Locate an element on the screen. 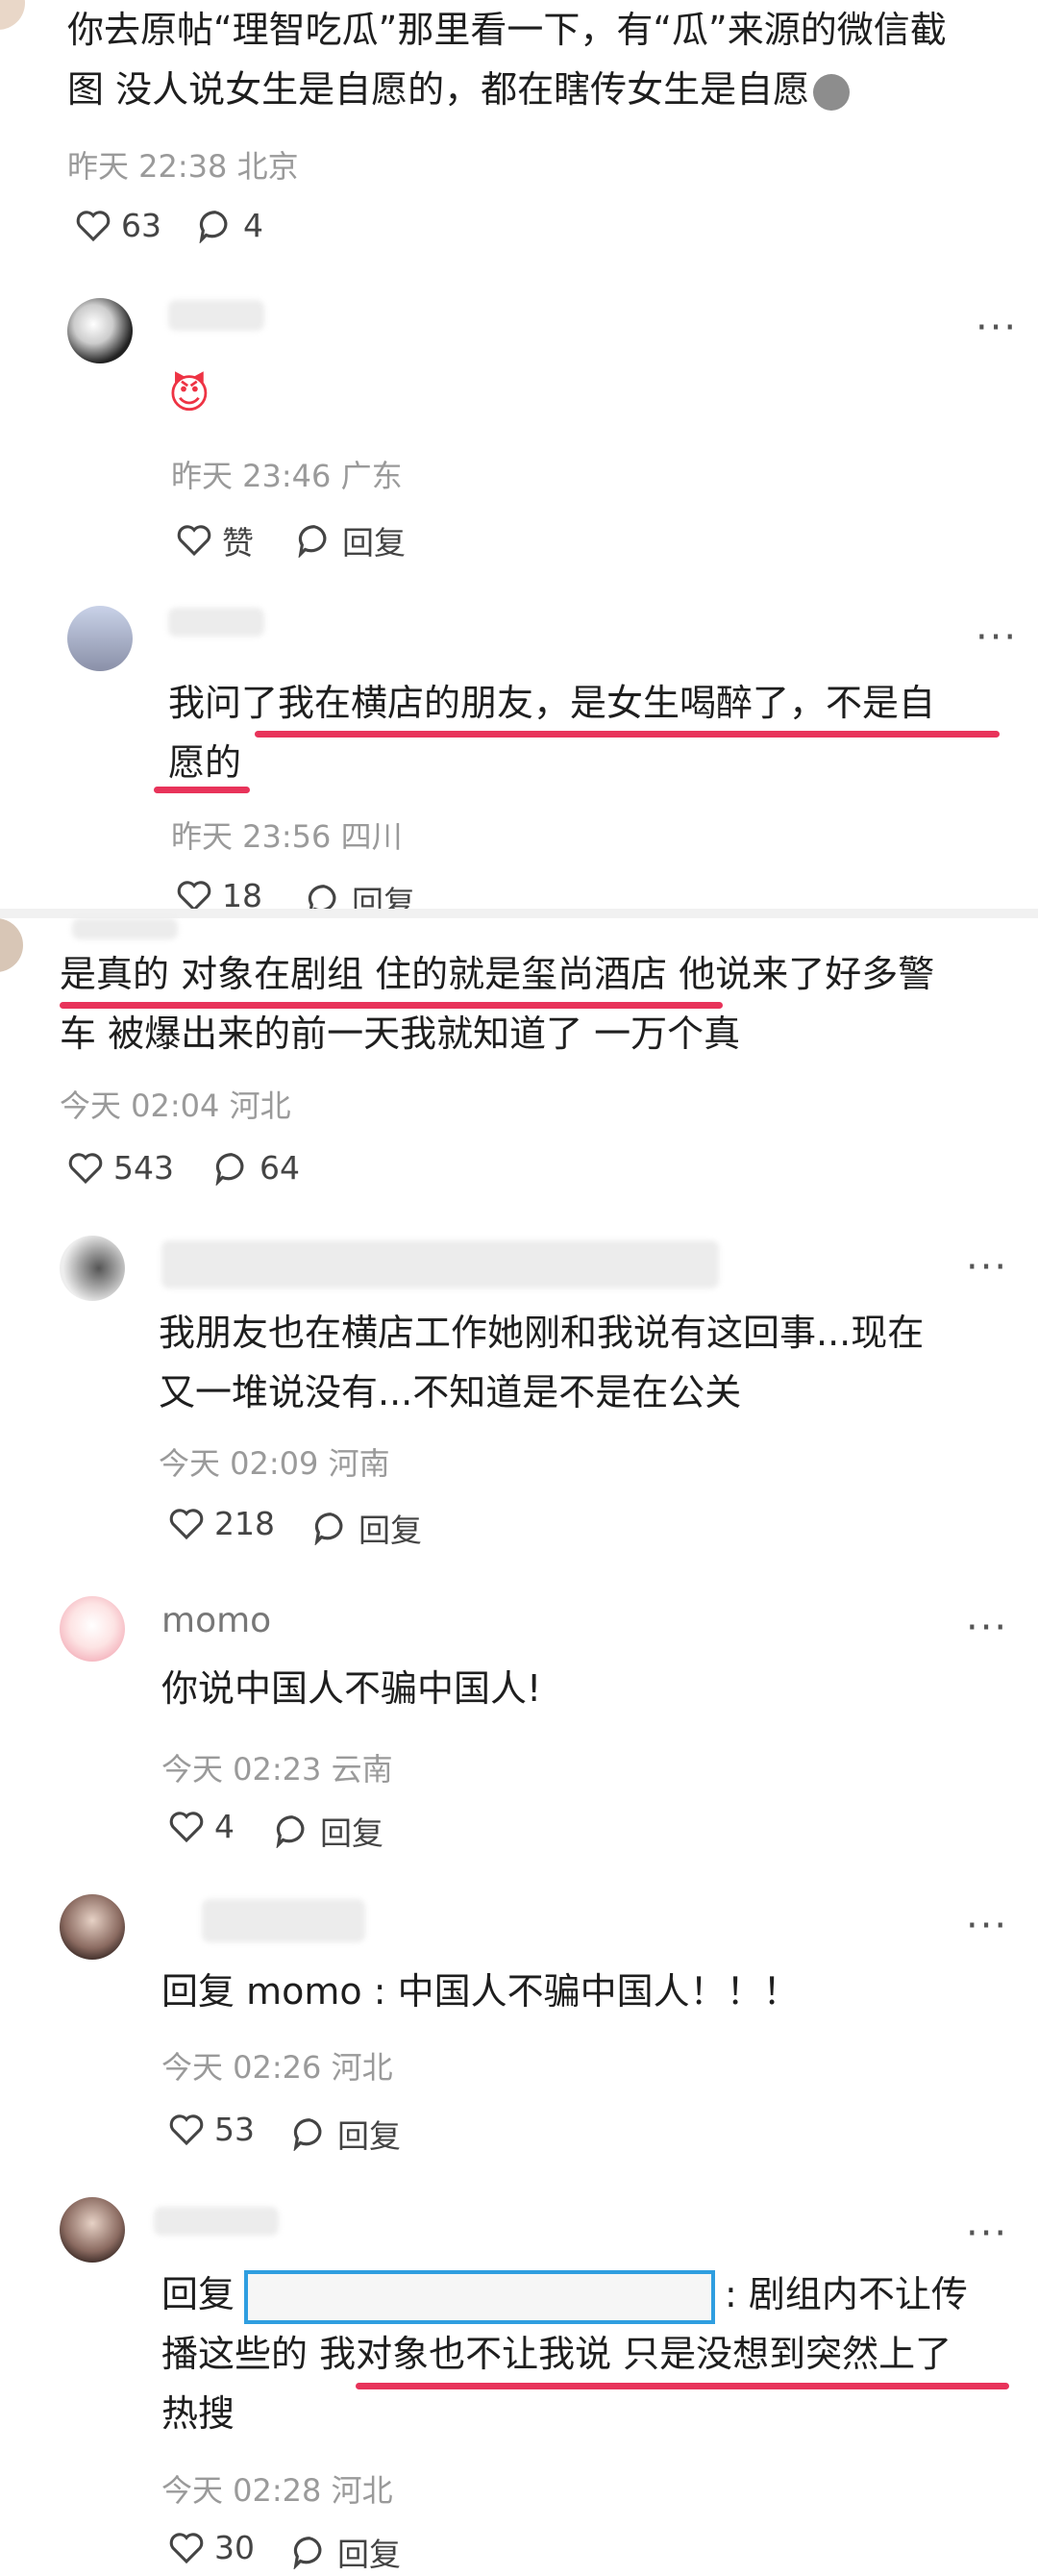 This screenshot has width=1038, height=2576. like-button: 30 is located at coordinates (211, 2547).